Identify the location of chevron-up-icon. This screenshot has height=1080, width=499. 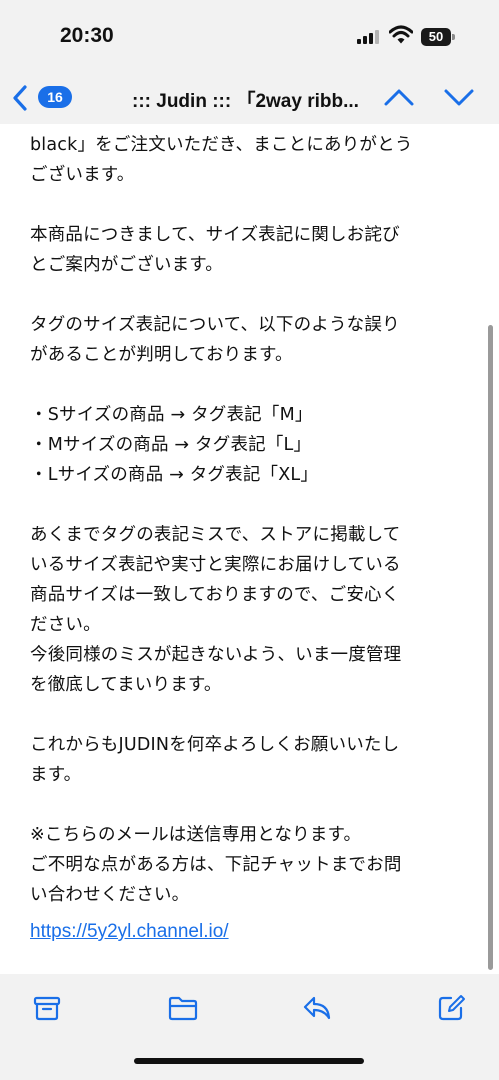
(399, 97).